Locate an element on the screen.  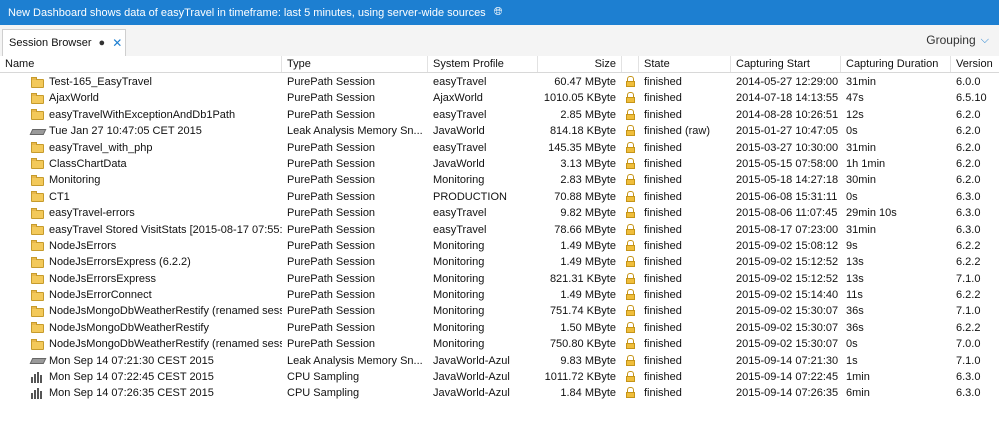
column-header-type: Type is located at coordinates (355, 64).